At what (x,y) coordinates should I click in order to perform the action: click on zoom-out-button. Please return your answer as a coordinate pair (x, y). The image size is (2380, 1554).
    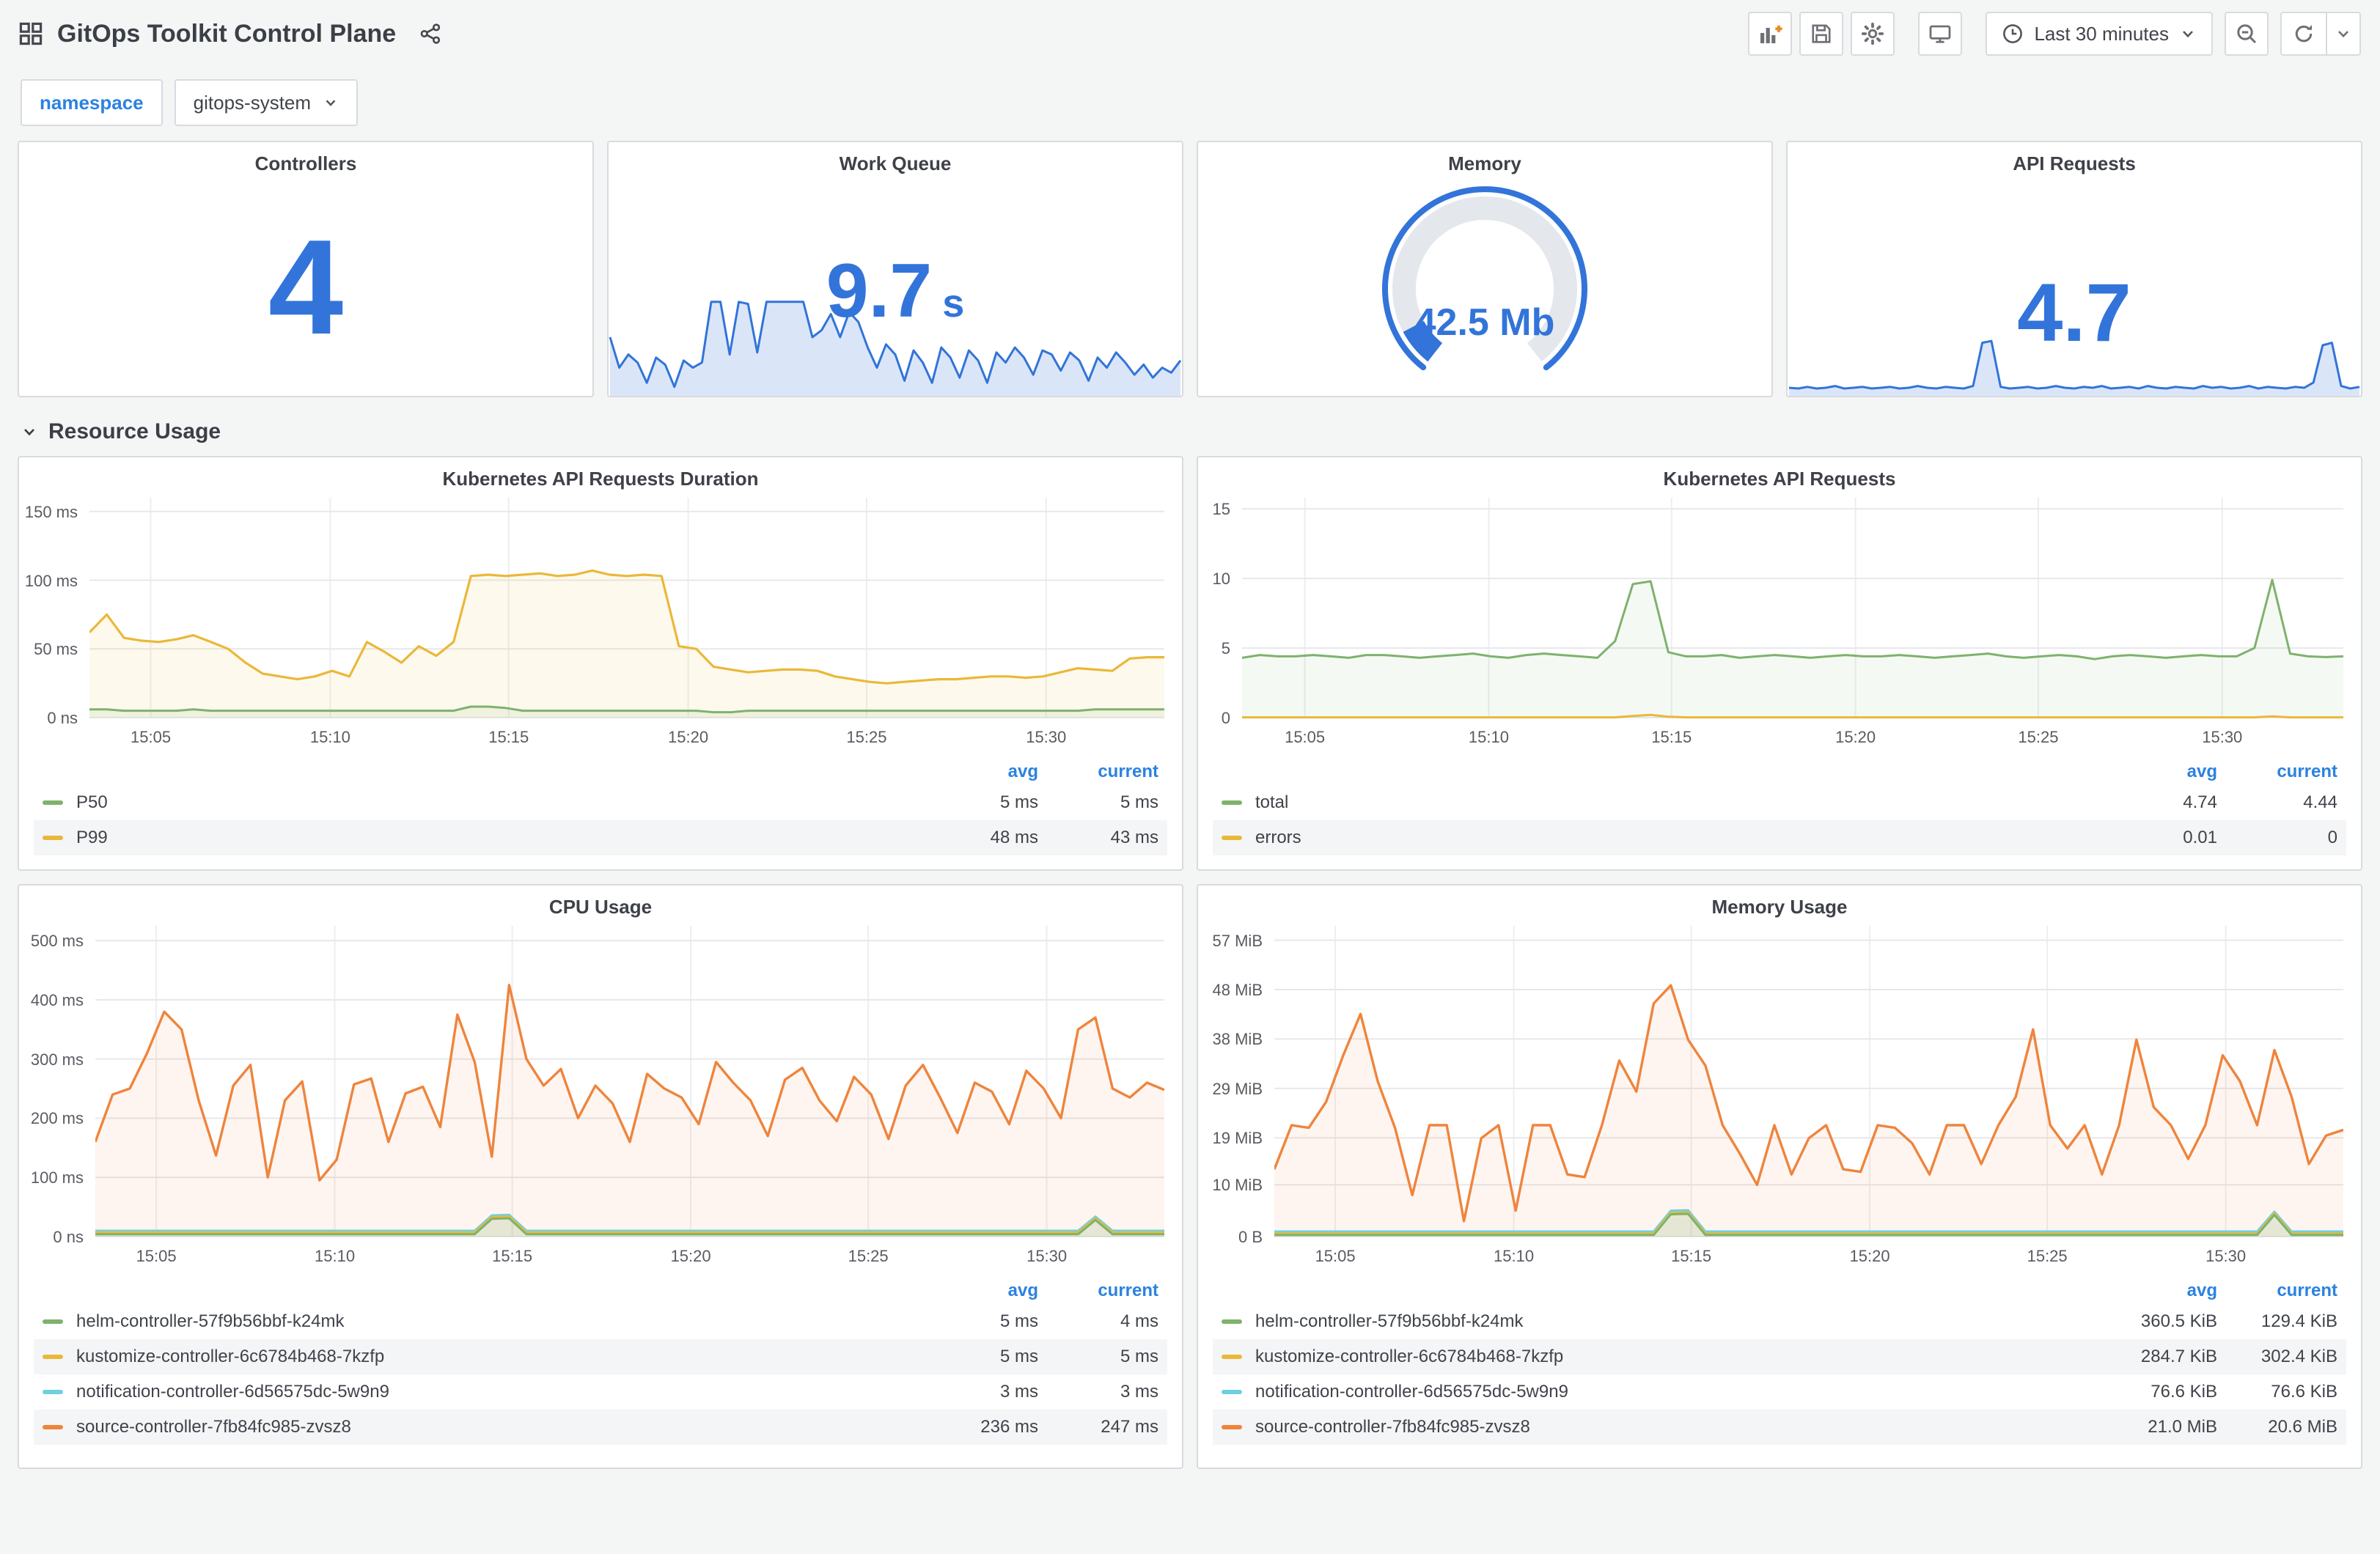
    Looking at the image, I should click on (2247, 34).